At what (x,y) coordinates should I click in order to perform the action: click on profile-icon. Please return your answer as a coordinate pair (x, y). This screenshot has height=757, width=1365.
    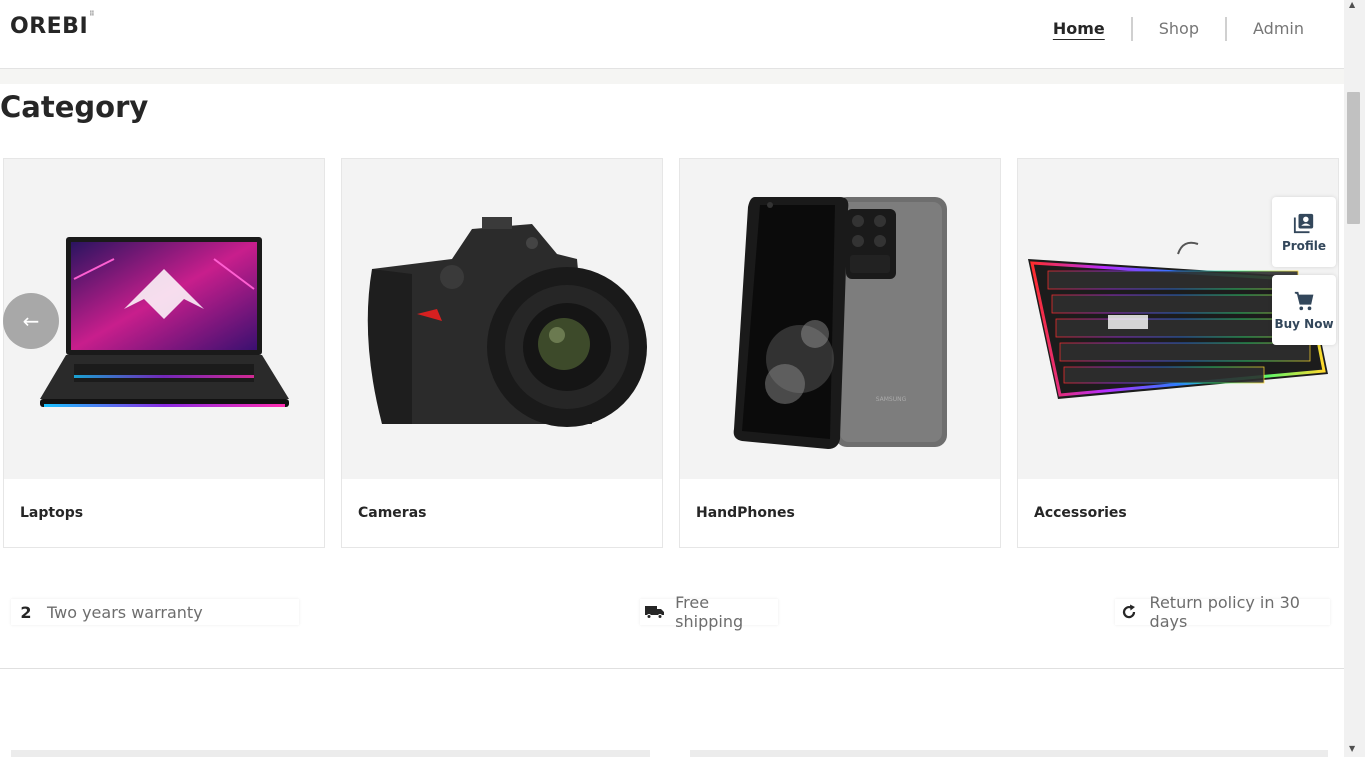
    Looking at the image, I should click on (1303, 223).